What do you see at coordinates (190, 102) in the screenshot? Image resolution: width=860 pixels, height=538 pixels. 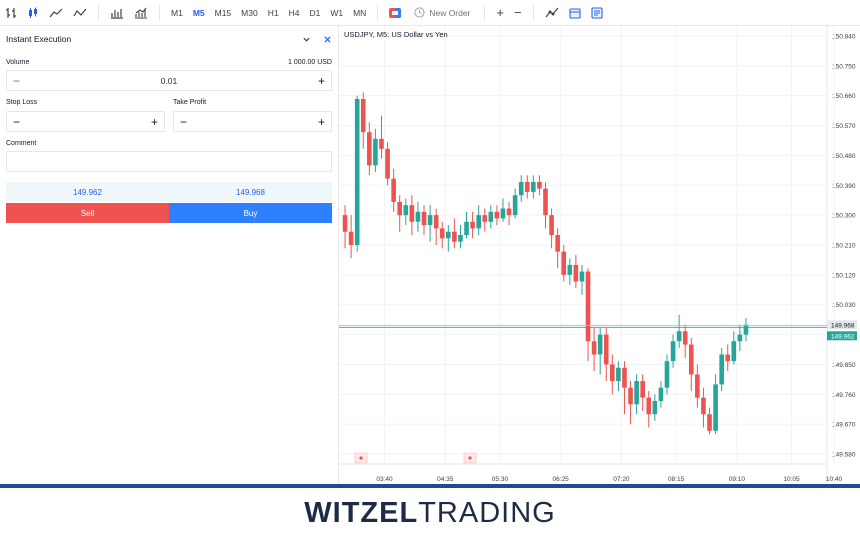 I see `take-profit-label: Take Profit` at bounding box center [190, 102].